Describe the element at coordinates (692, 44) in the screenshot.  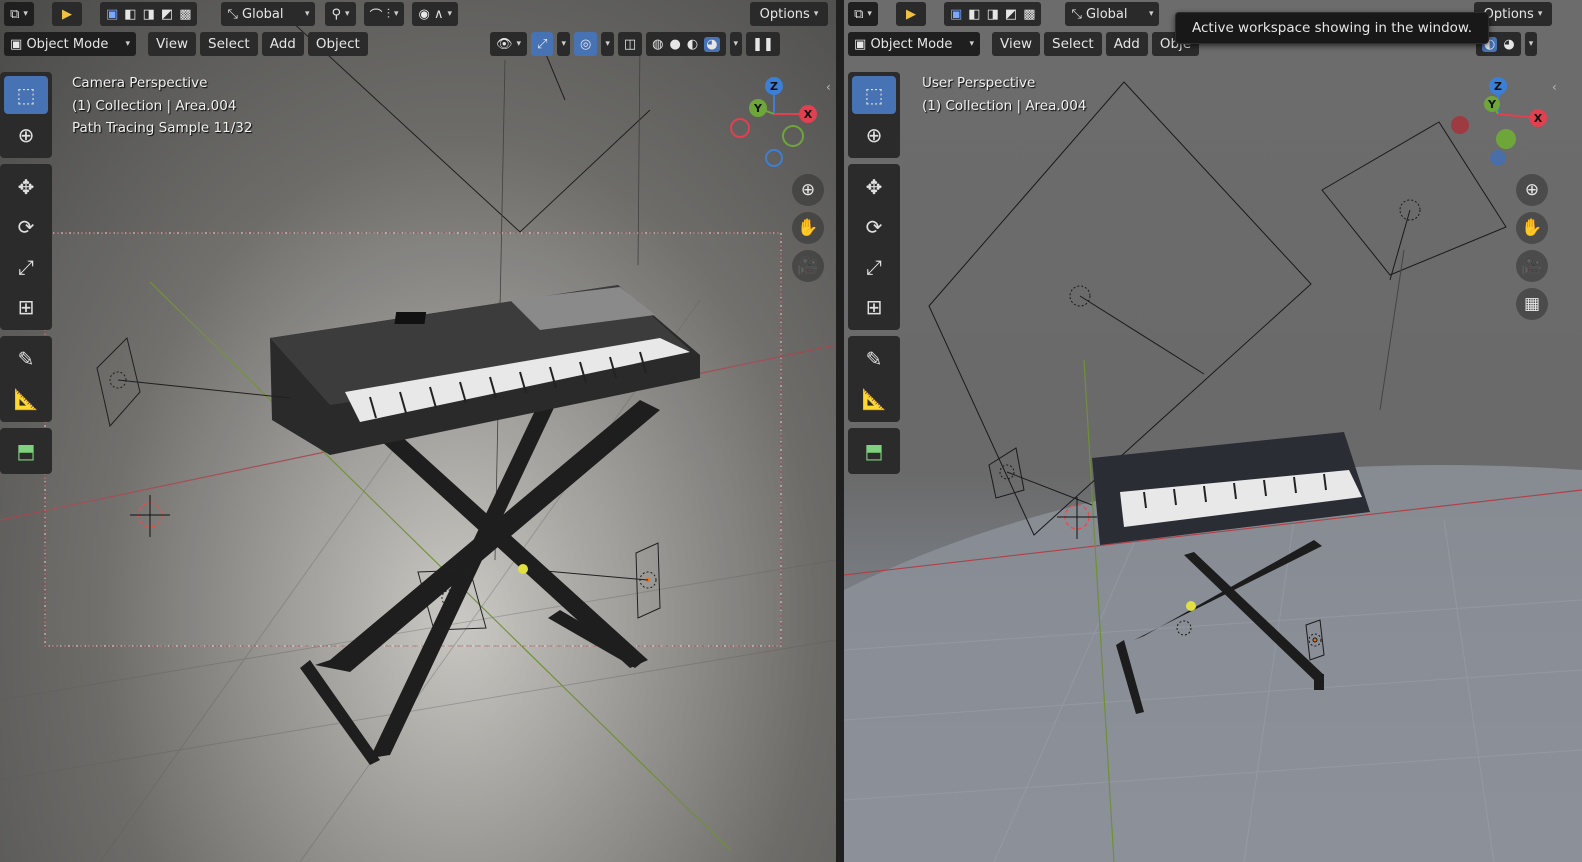
I see `material-icon: ◐` at that location.